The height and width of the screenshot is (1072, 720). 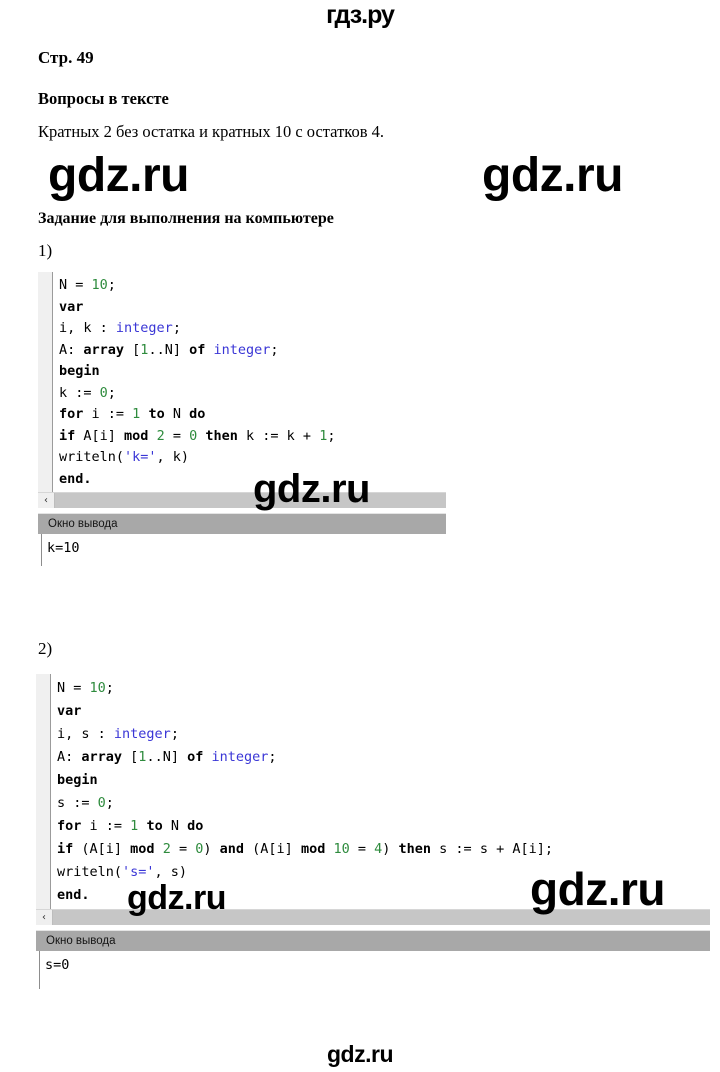 I want to click on item-marker-2: 2), so click(x=45, y=648).